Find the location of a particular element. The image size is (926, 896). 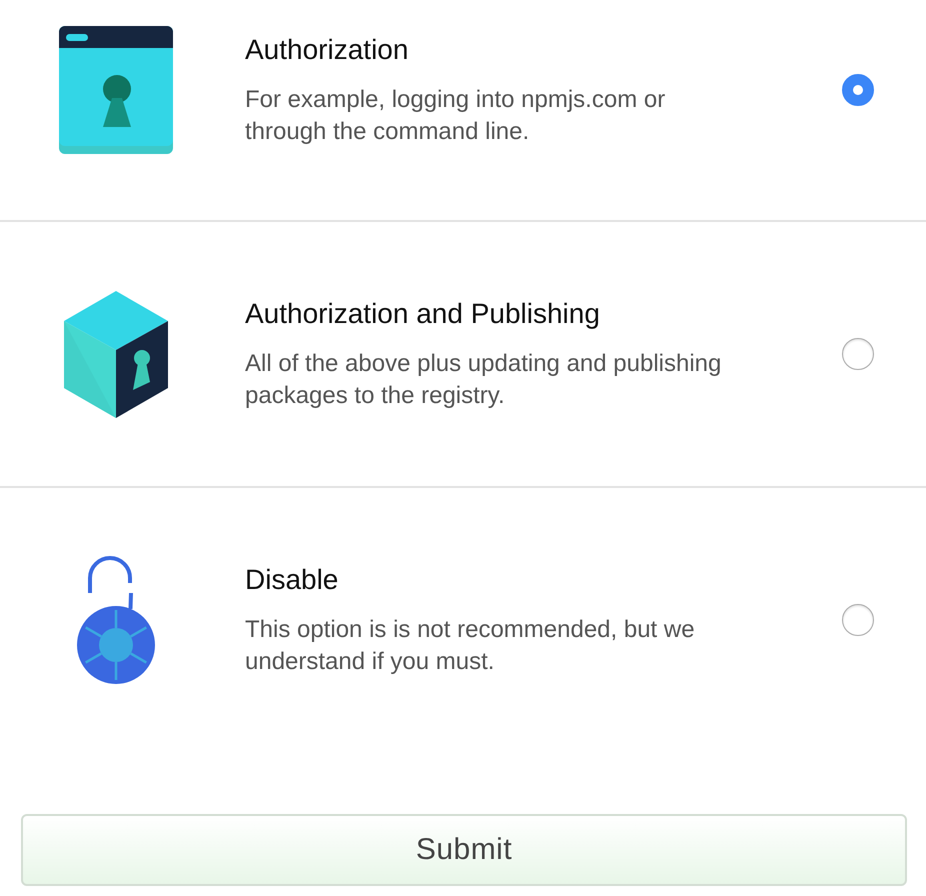

open-padlock-icon is located at coordinates (116, 620).